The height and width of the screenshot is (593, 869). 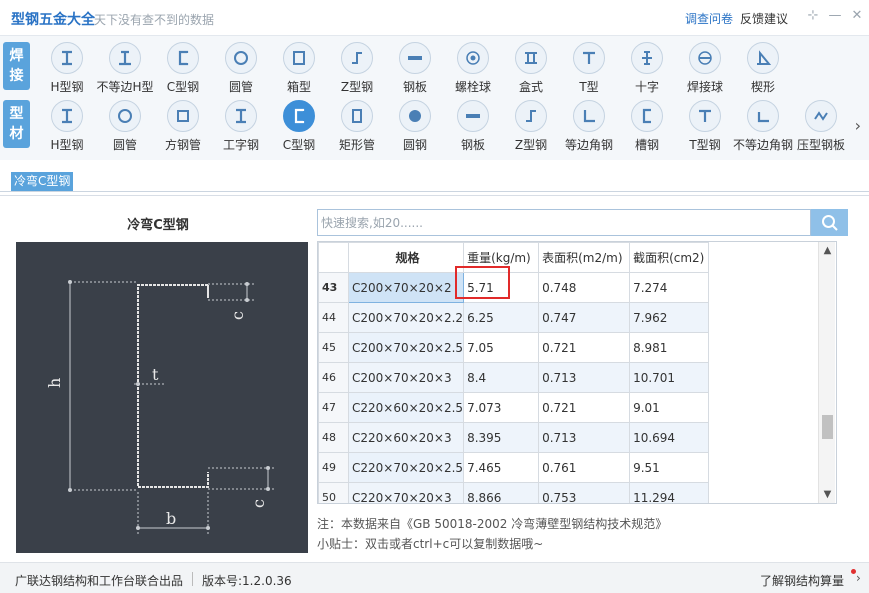 I want to click on cell-area: 7.962, so click(x=669, y=317).